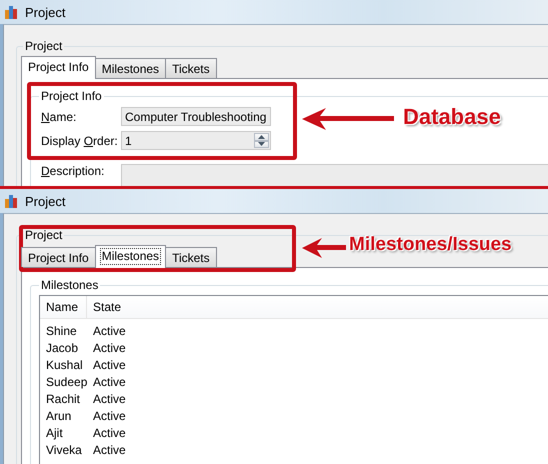  Describe the element at coordinates (63, 399) in the screenshot. I see `list-cell-text: Rachit` at that location.